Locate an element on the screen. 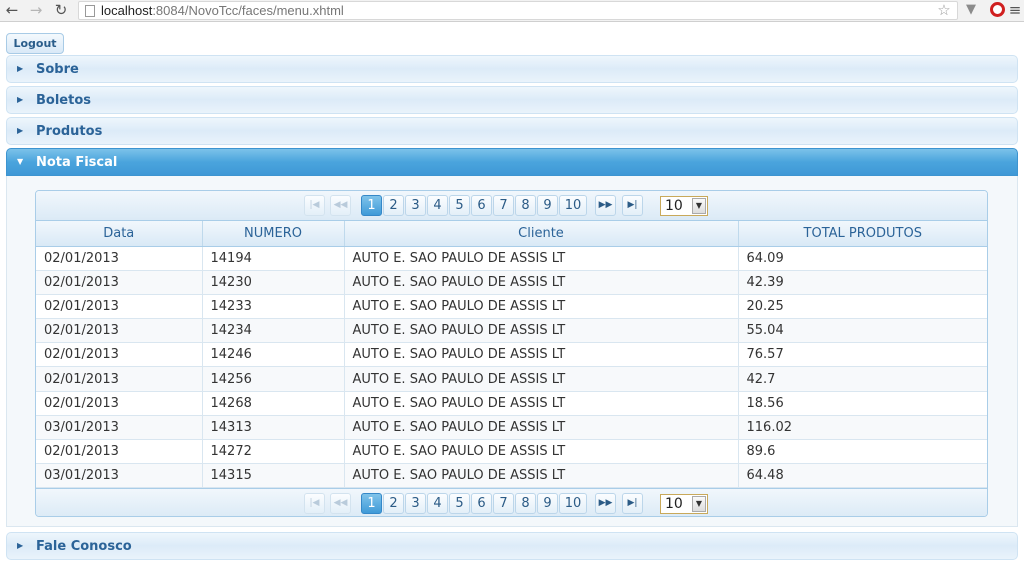 The width and height of the screenshot is (1024, 566). cell-total: 64.48 is located at coordinates (862, 476).